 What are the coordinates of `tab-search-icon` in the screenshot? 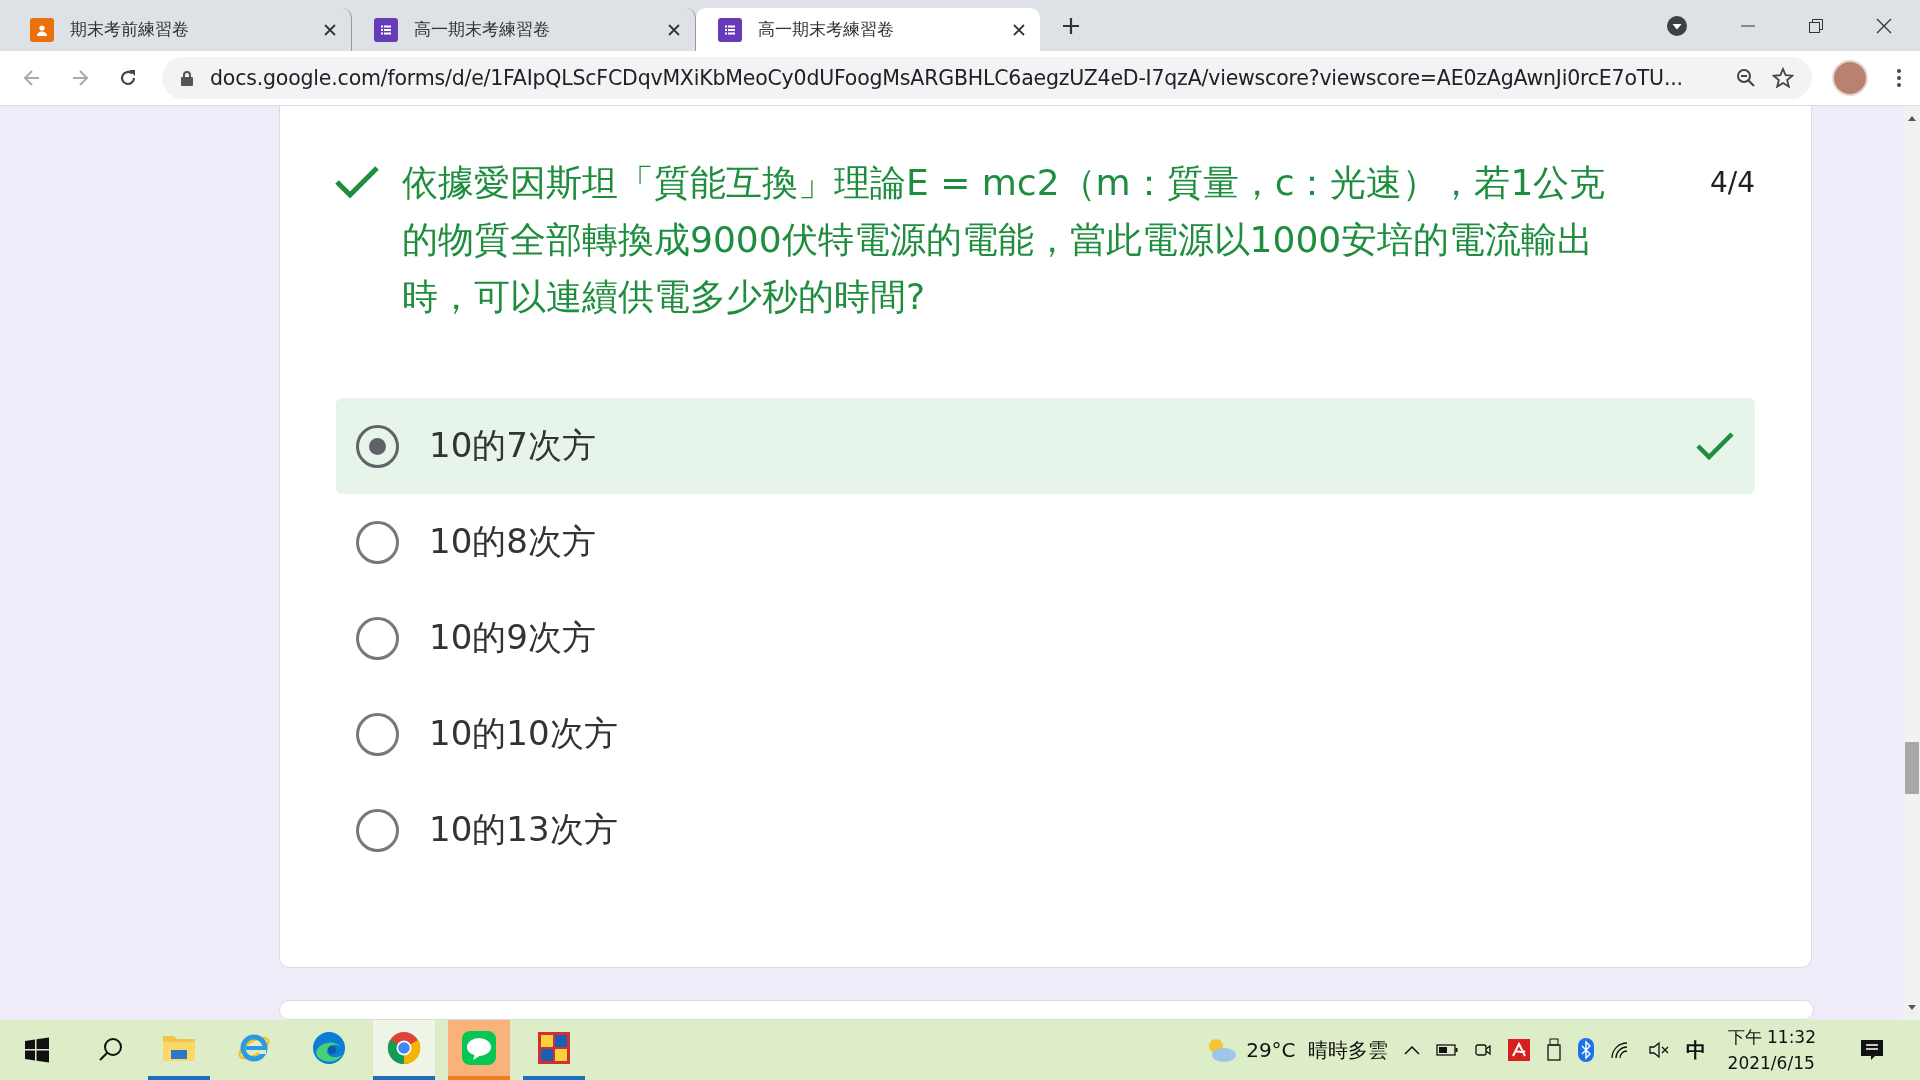 It's located at (1677, 25).